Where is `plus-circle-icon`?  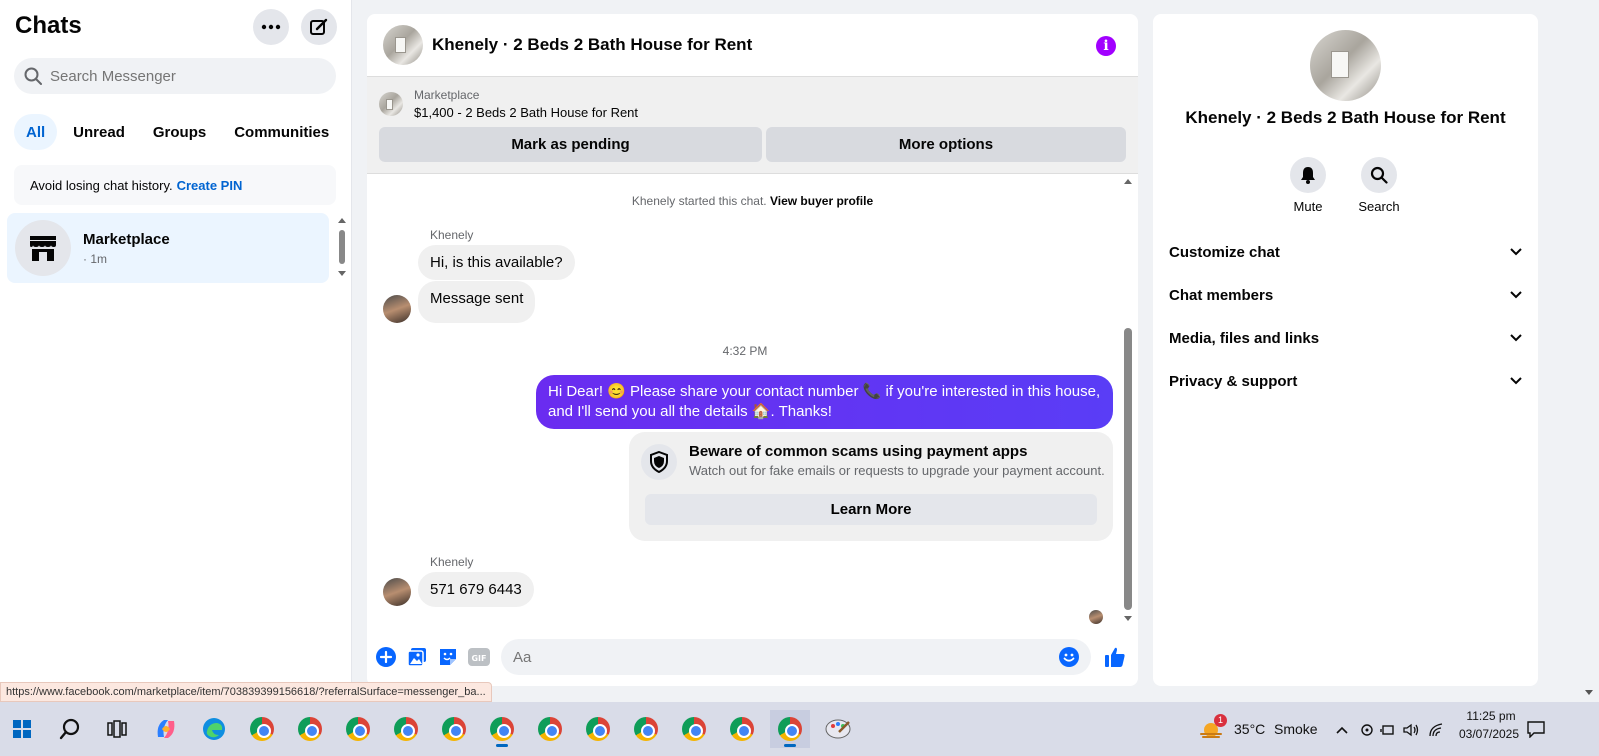
plus-circle-icon is located at coordinates (386, 657).